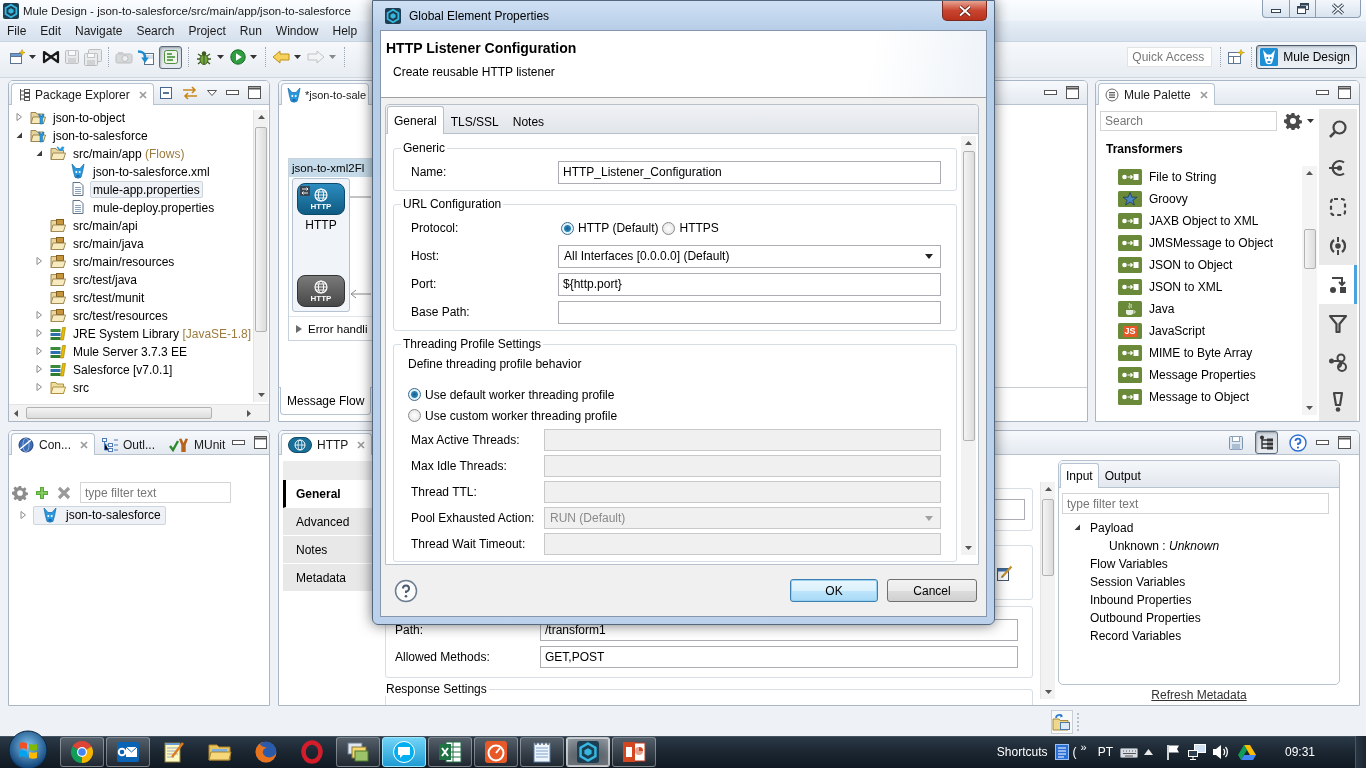  What do you see at coordinates (1210, 375) in the screenshot?
I see `palette-item: Message Properties` at bounding box center [1210, 375].